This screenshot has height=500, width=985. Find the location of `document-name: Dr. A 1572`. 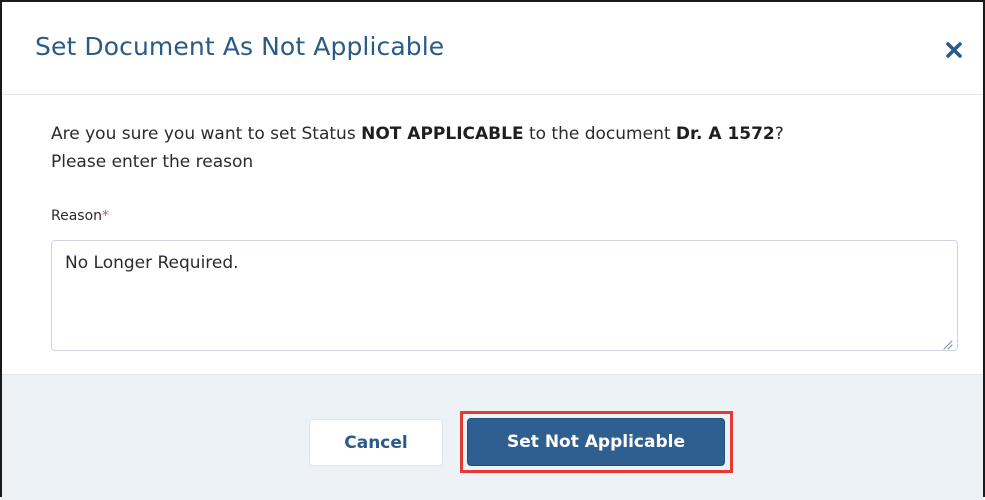

document-name: Dr. A 1572 is located at coordinates (725, 134).